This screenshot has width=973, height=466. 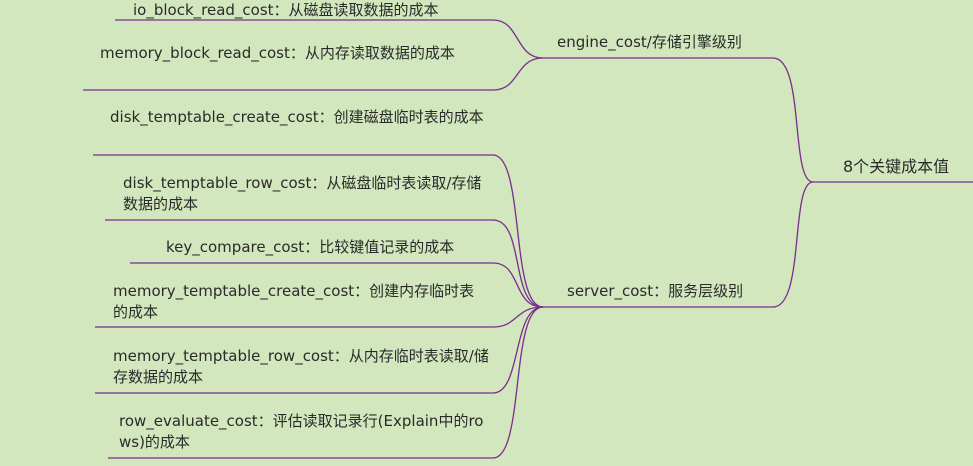 What do you see at coordinates (310, 247) in the screenshot?
I see `leaf-key-compare-cost: key_compare_cost：比较键值记录的成本` at bounding box center [310, 247].